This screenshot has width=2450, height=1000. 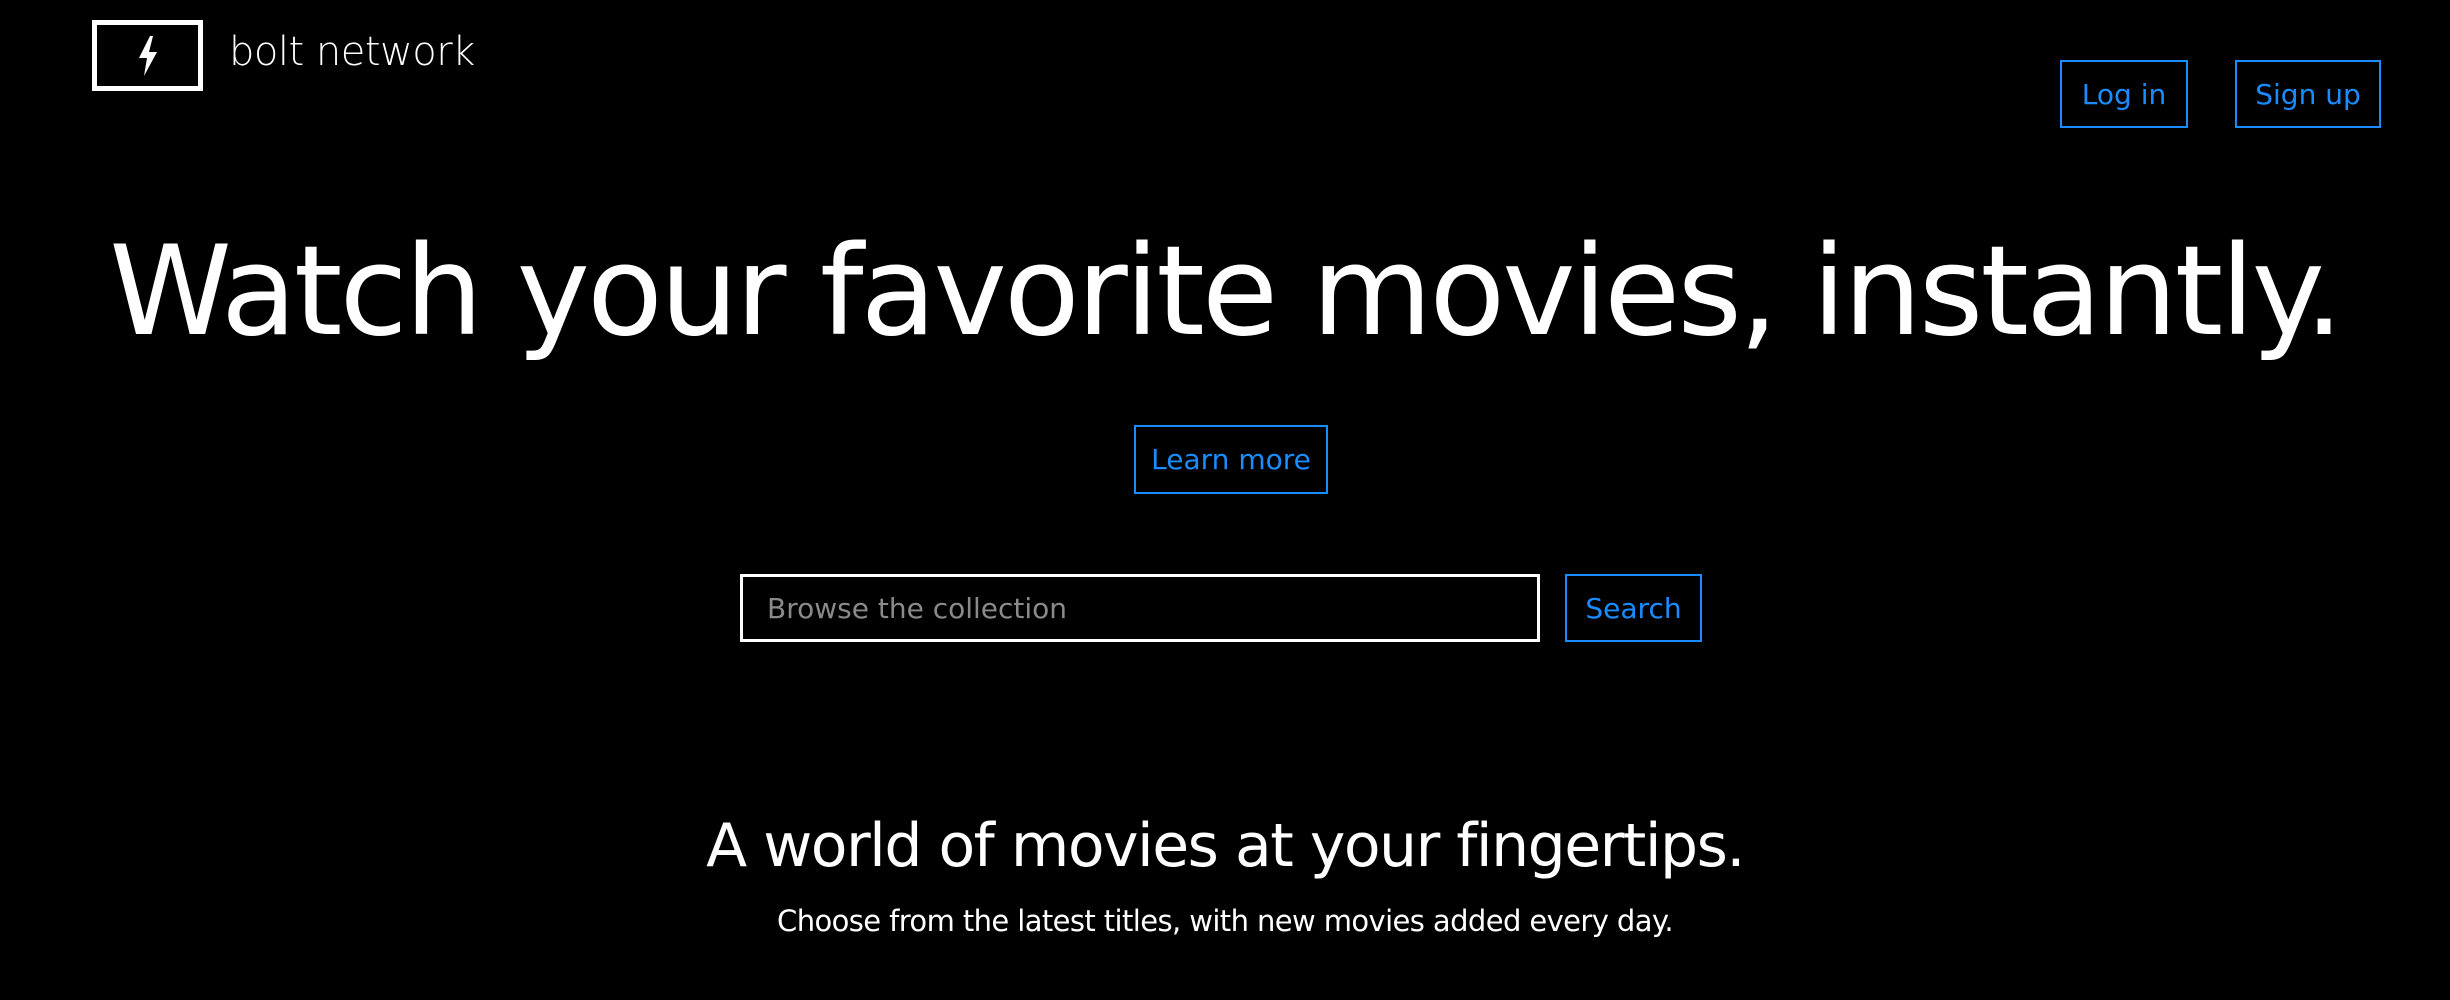 What do you see at coordinates (1226, 292) in the screenshot?
I see `hero-title: Watch your favorite movies, instantly.` at bounding box center [1226, 292].